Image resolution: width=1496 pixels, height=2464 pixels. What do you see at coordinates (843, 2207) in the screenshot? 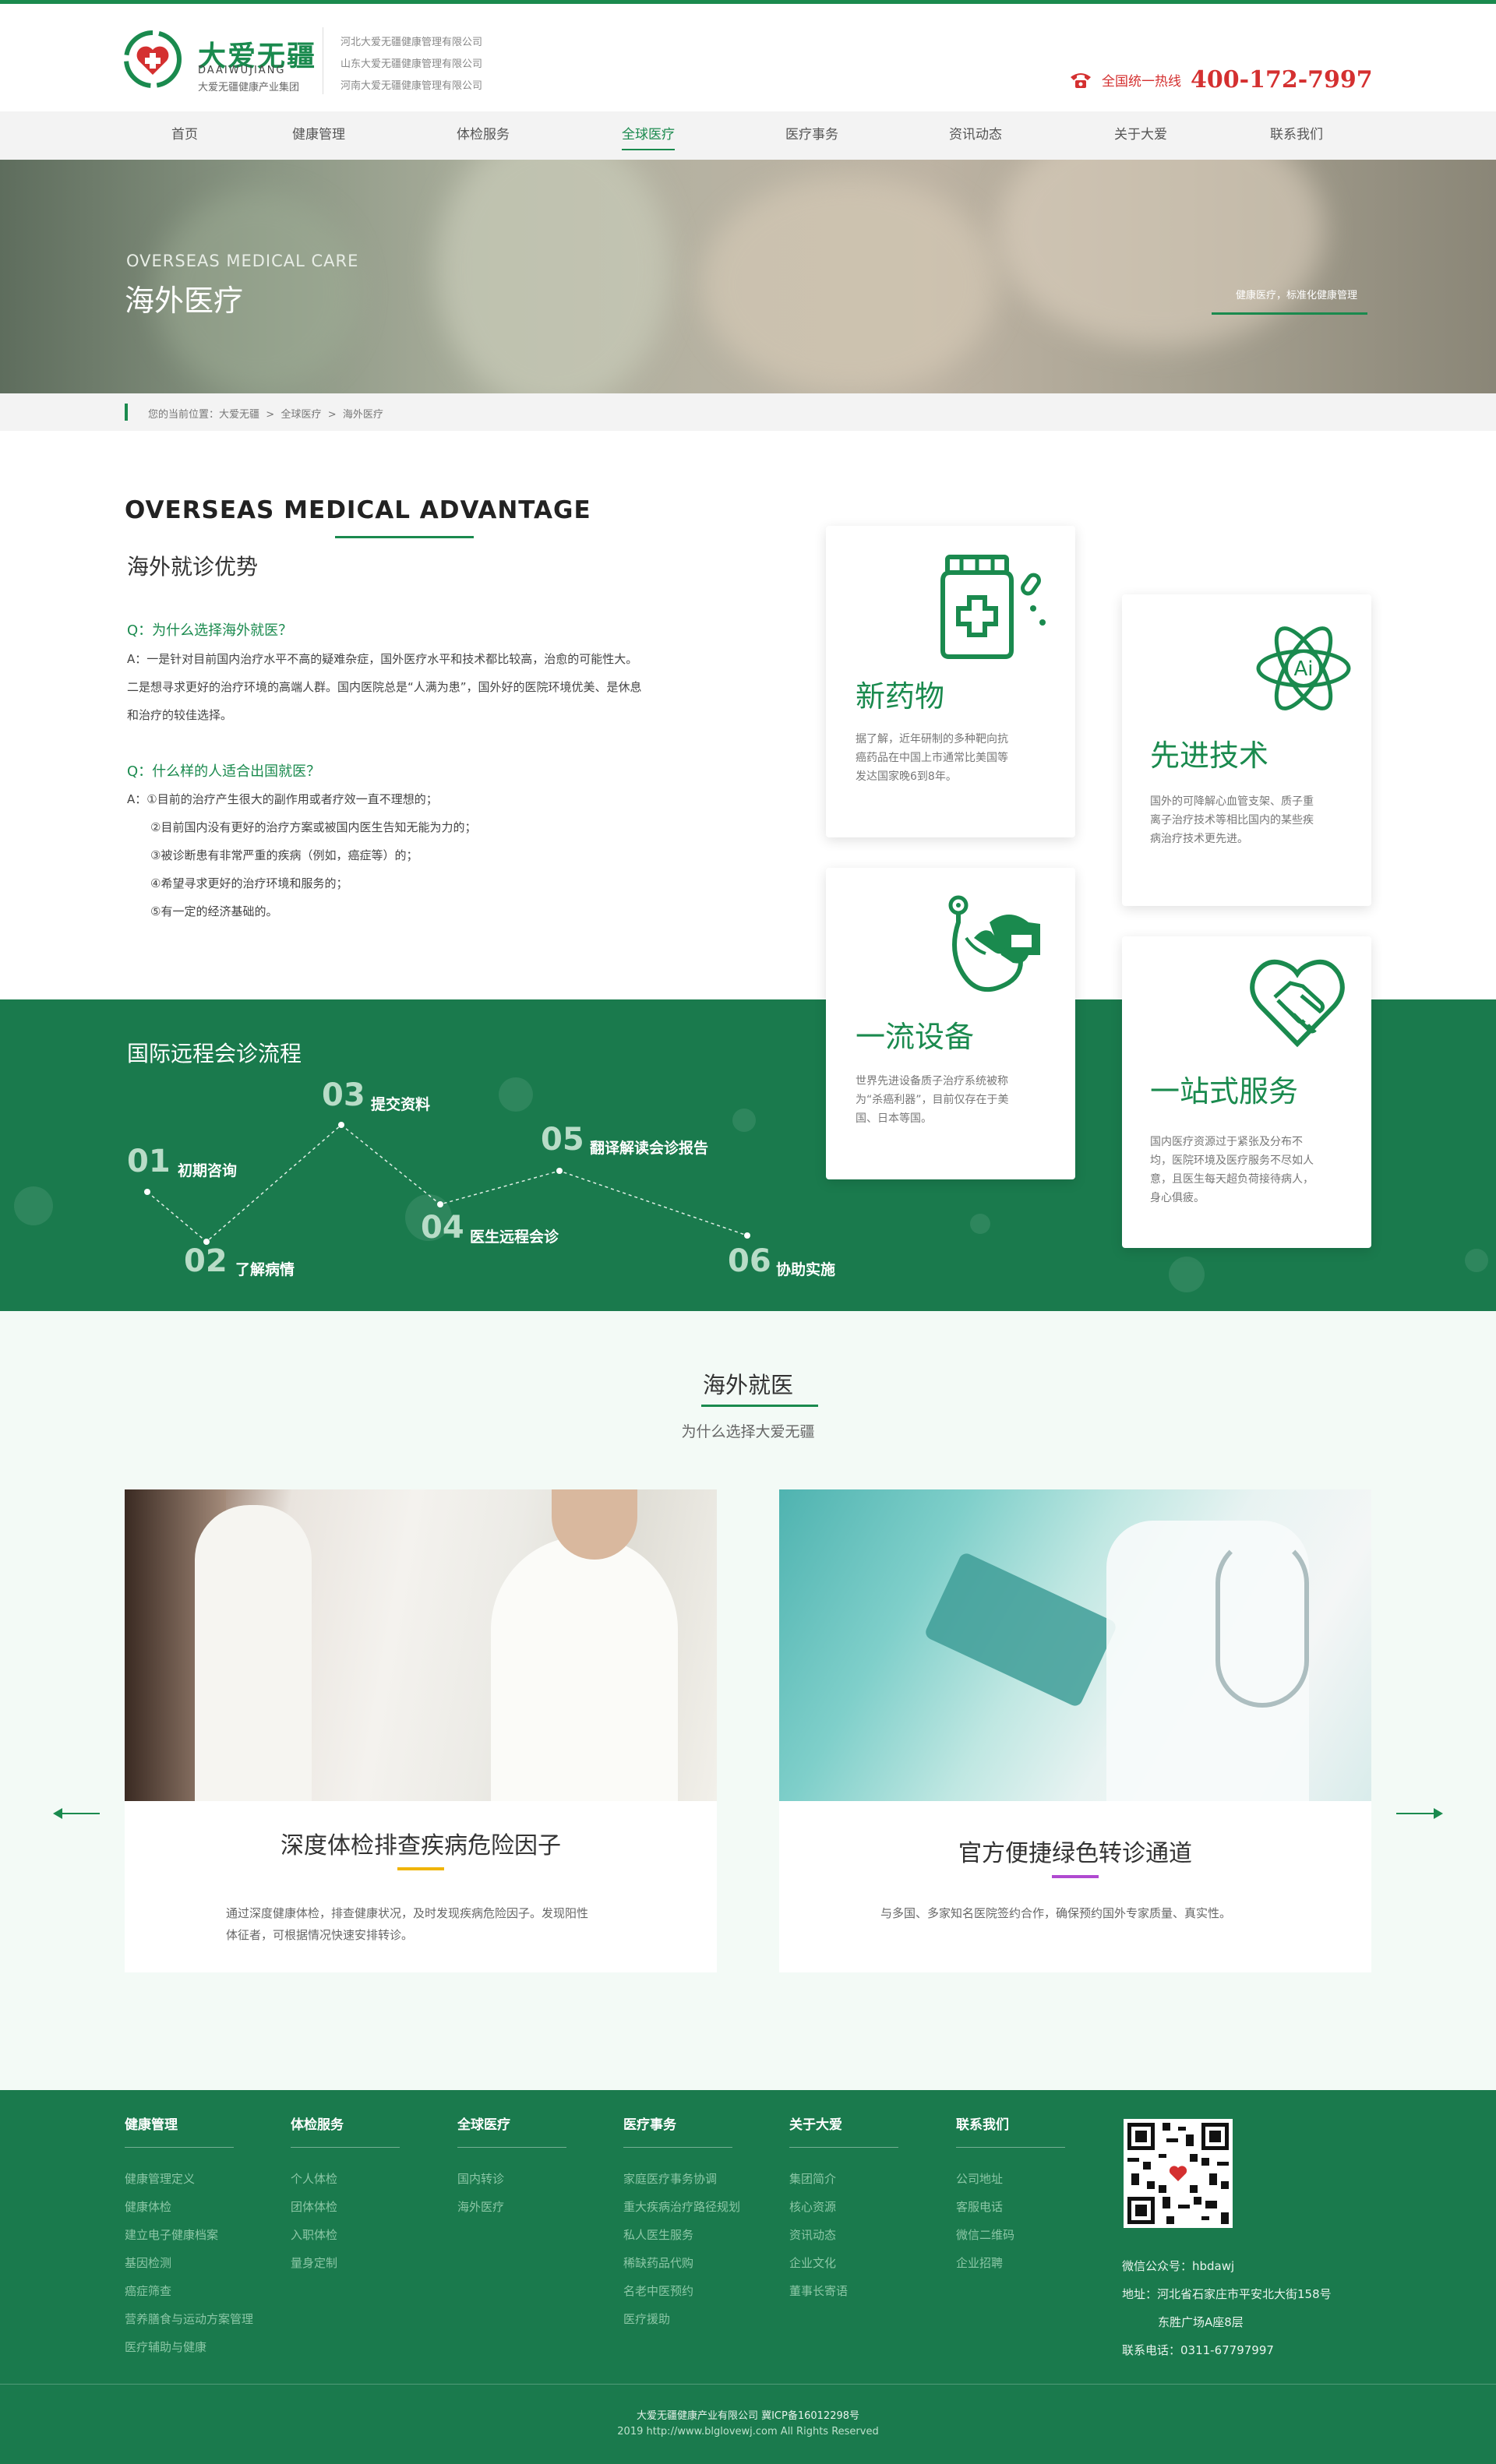
I see `footer-link: 核心资源` at bounding box center [843, 2207].